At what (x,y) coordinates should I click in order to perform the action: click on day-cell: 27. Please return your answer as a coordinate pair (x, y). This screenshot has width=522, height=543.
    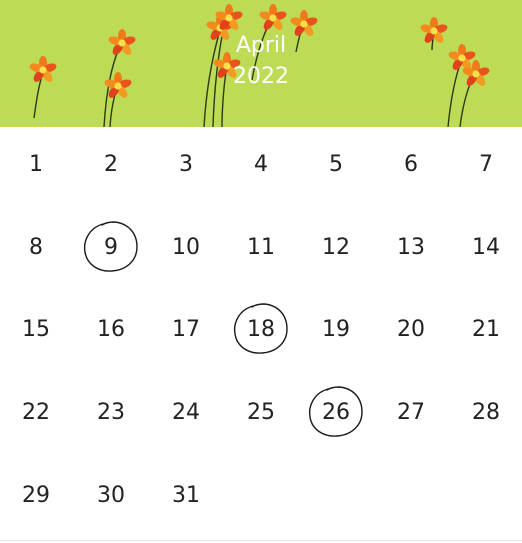
    Looking at the image, I should click on (411, 412).